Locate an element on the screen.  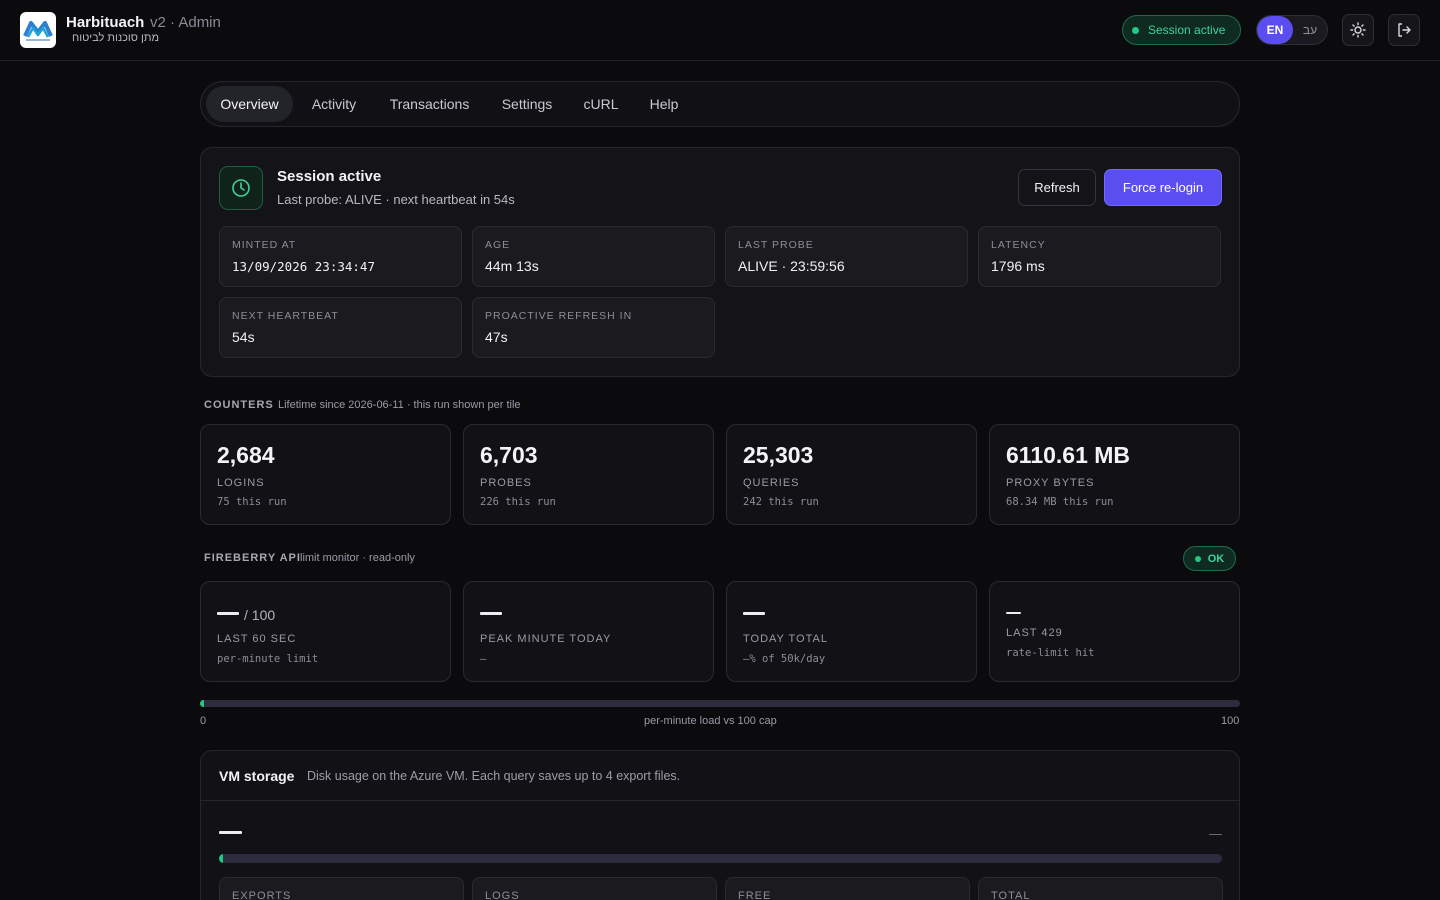
tab-curl: cURL is located at coordinates (601, 104).